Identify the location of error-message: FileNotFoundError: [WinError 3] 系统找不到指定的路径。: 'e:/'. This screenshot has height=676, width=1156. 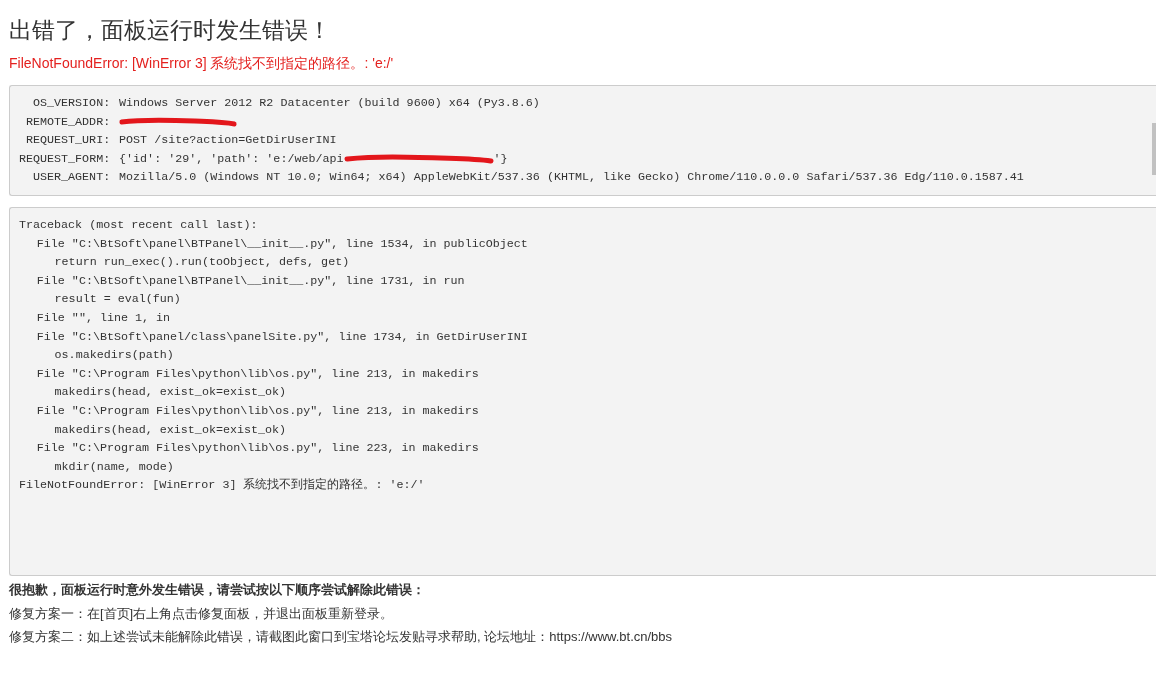
(201, 63).